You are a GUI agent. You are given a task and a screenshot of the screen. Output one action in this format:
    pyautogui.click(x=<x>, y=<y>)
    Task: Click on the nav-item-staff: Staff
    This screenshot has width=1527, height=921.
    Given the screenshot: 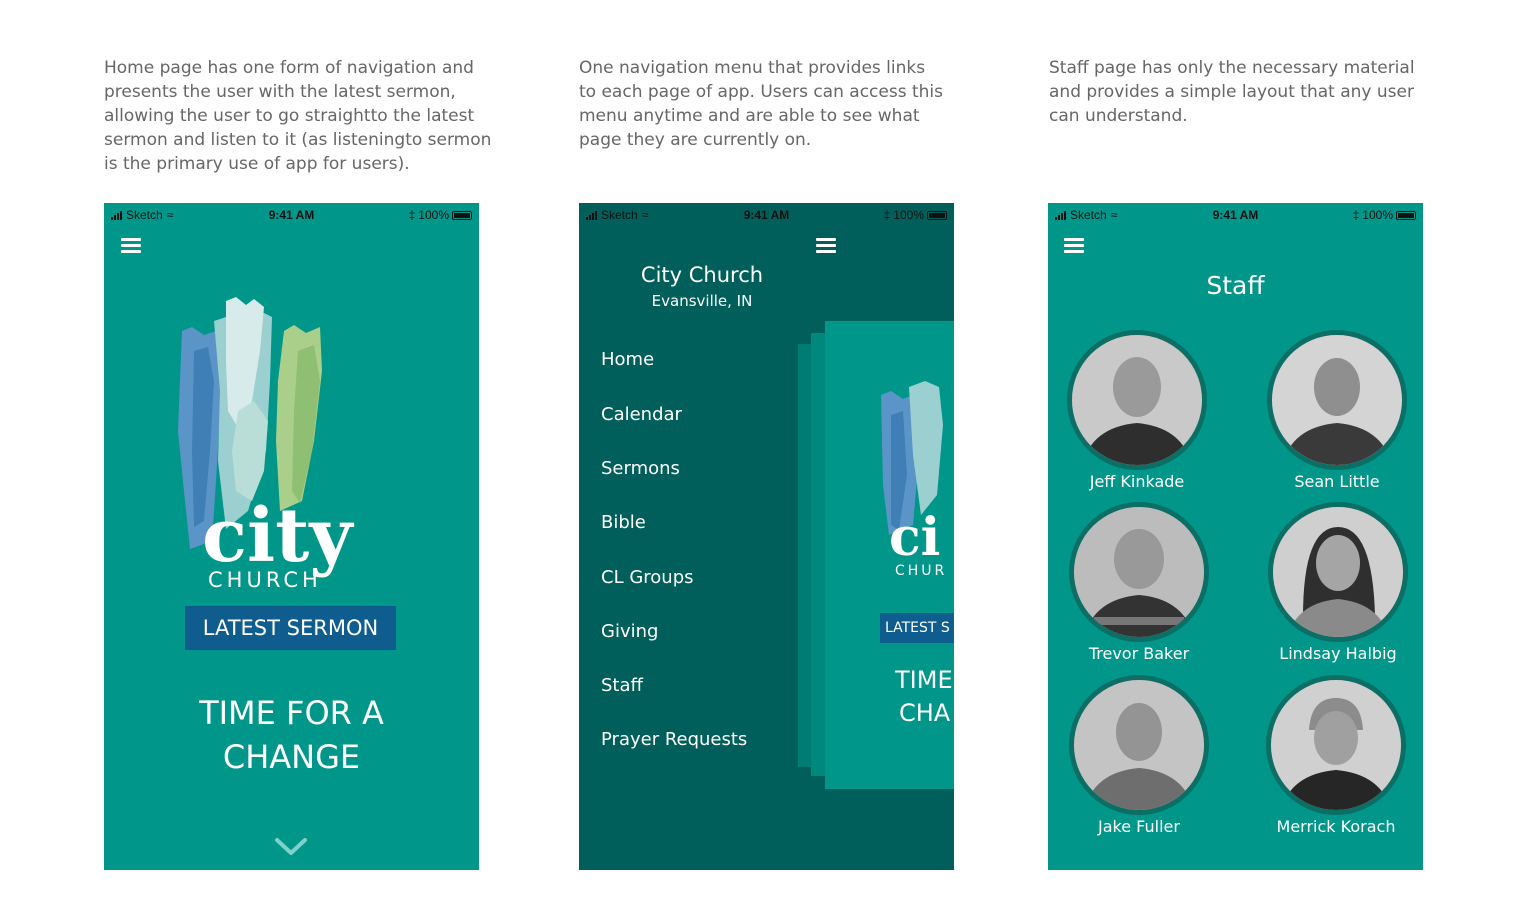 What is the action you would take?
    pyautogui.click(x=622, y=685)
    